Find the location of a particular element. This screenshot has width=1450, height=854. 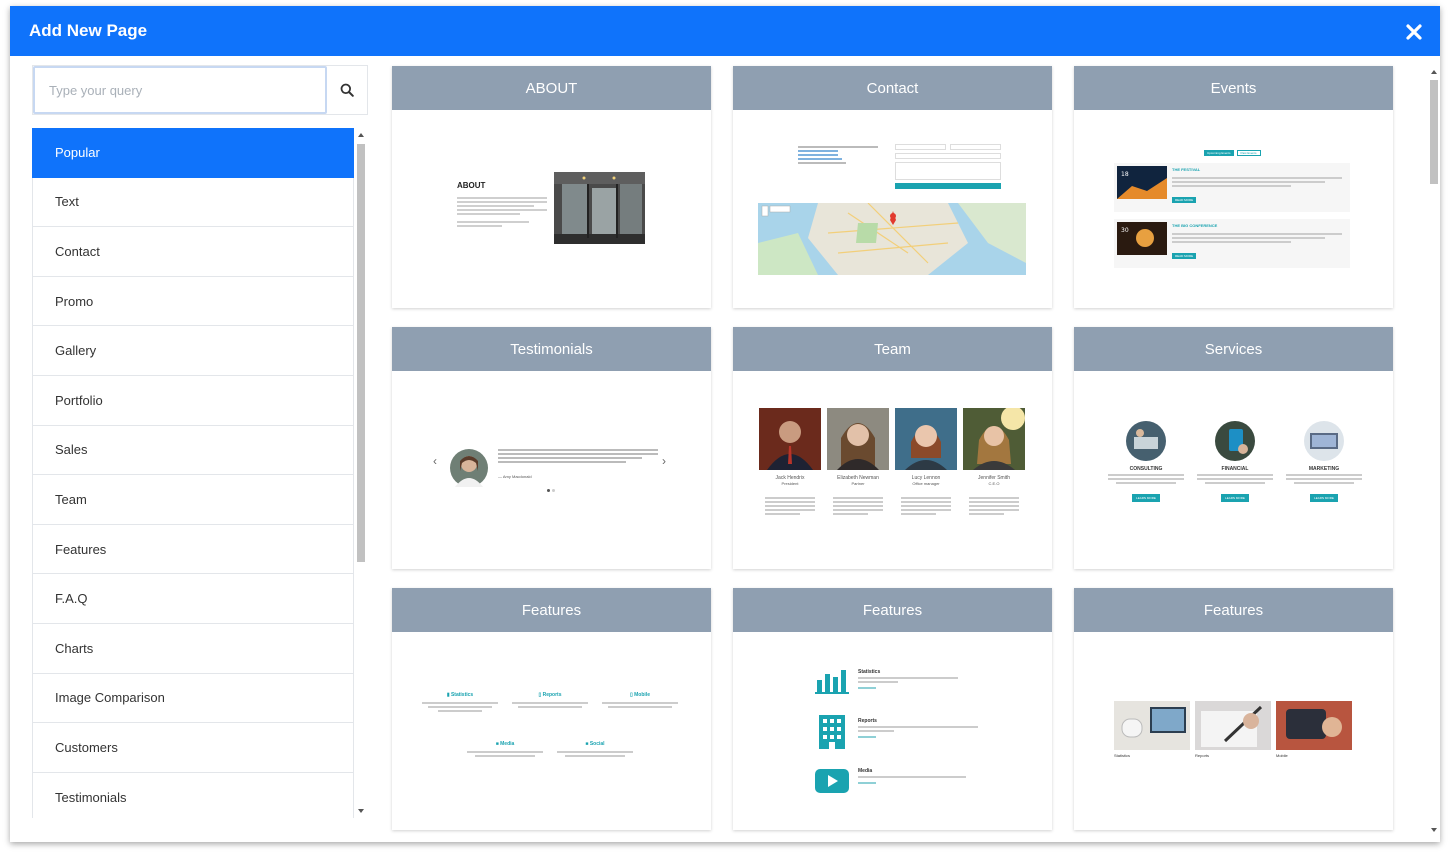

template-title: Testimonials is located at coordinates (551, 349).